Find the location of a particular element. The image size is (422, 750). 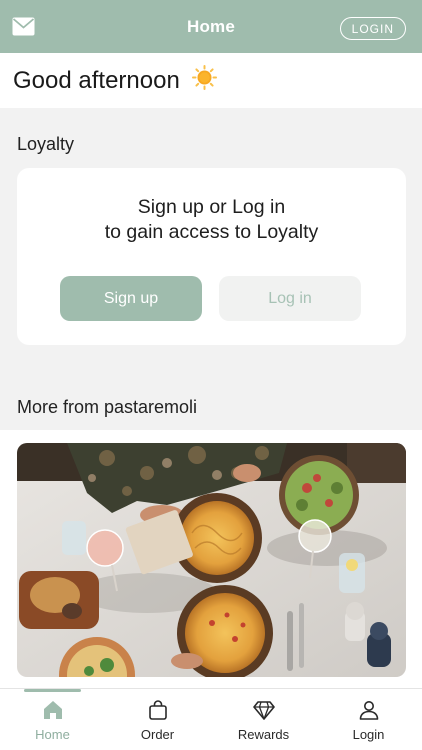

tab-home: Home is located at coordinates (52, 719).